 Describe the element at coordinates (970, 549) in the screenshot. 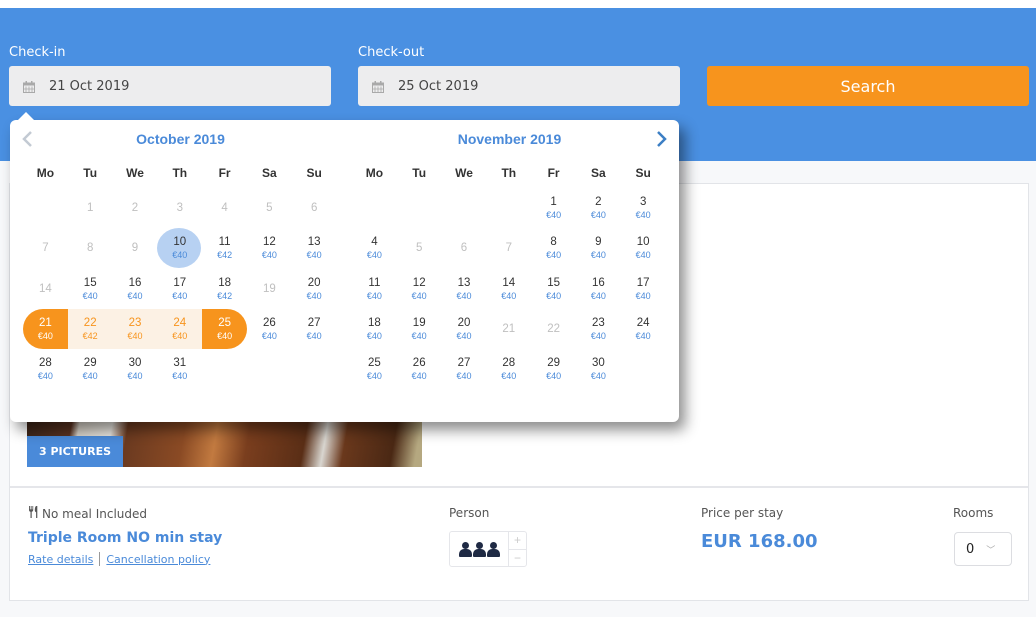

I see `rooms-value: 0` at that location.